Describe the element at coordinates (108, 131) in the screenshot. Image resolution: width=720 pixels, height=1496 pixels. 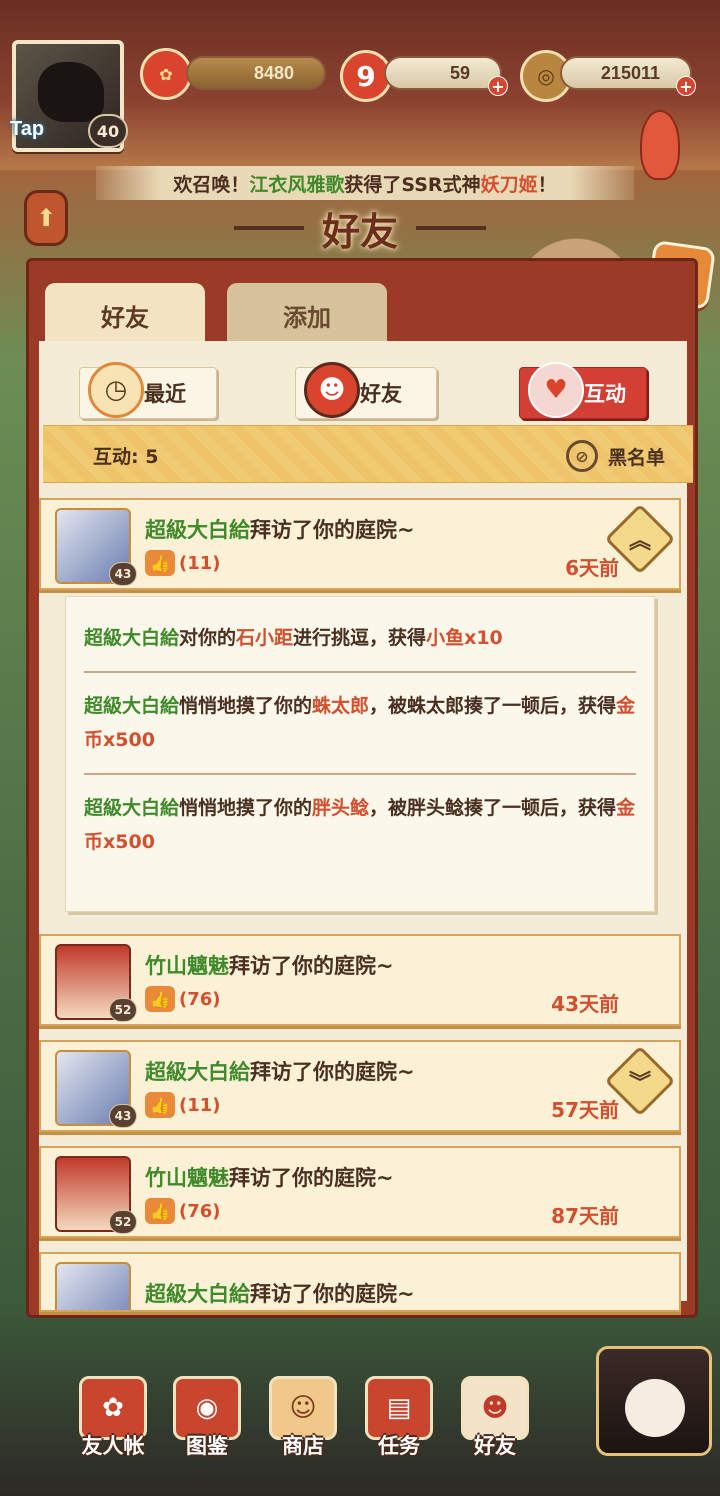
I see `player-level-badge: 40` at that location.